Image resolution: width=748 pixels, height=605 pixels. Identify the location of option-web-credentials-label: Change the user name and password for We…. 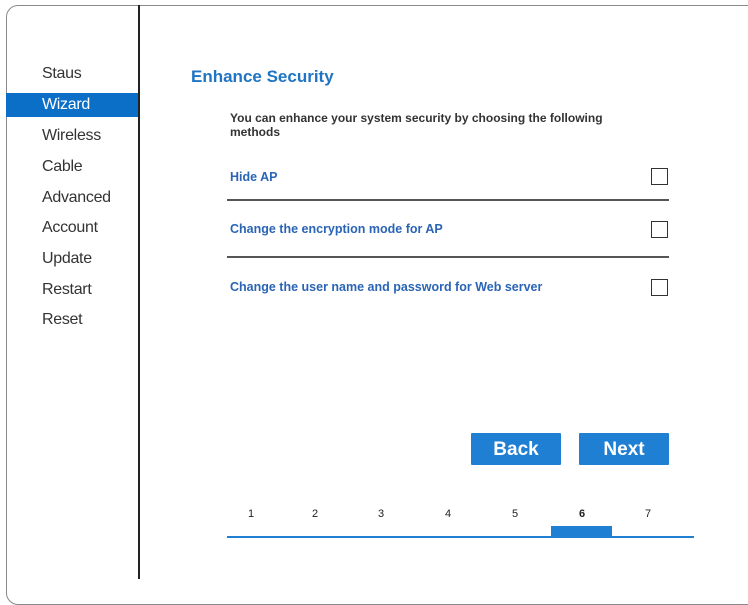
(386, 287).